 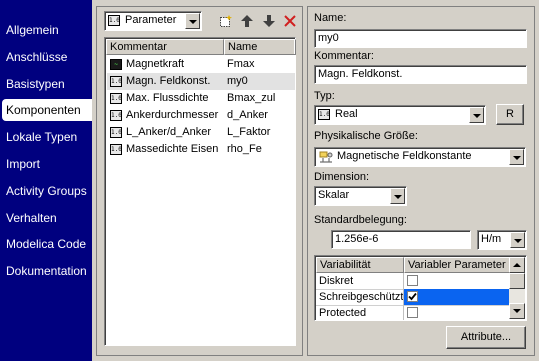 I want to click on scroll-down-button, so click(x=517, y=311).